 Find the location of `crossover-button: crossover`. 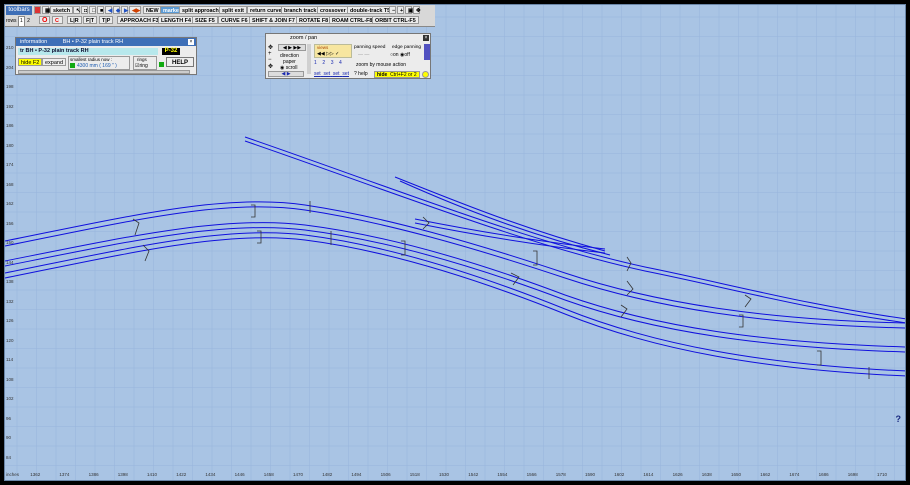

crossover-button: crossover is located at coordinates (333, 10).